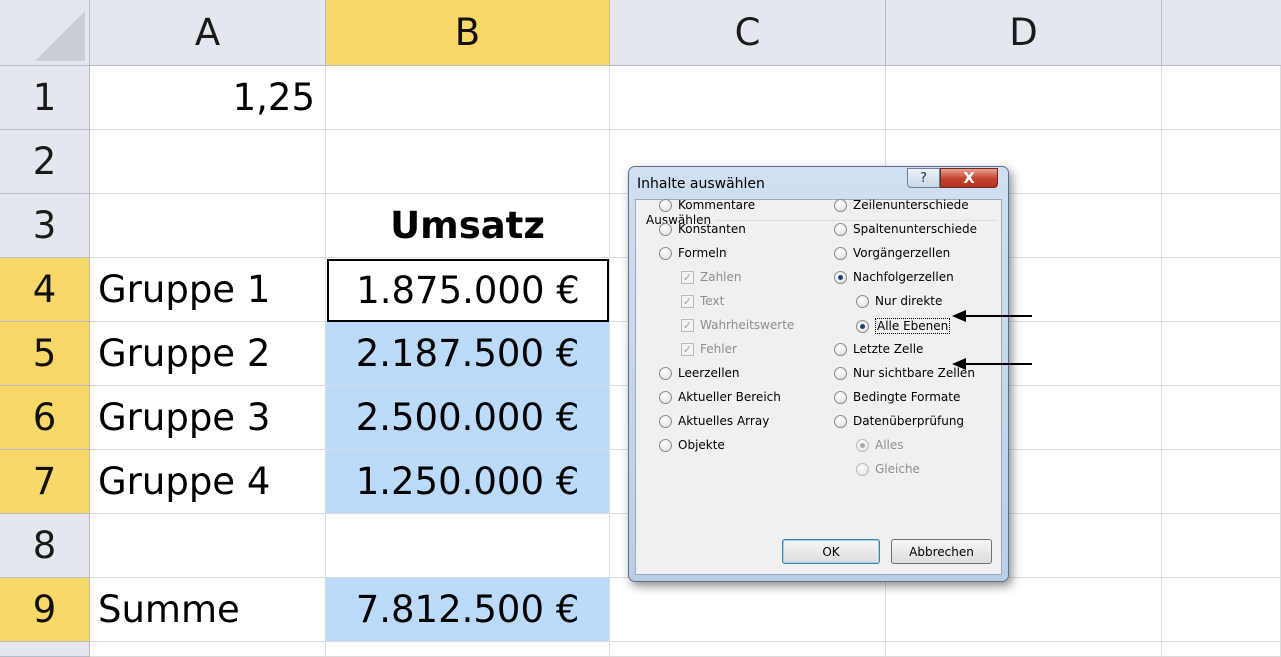  Describe the element at coordinates (468, 290) in the screenshot. I see `cell-b4: 1.875.000 €` at that location.